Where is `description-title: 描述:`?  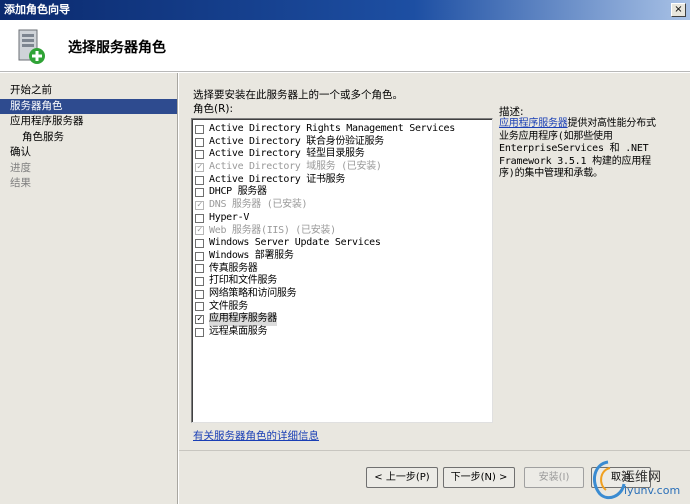
description-title: 描述: is located at coordinates (511, 112).